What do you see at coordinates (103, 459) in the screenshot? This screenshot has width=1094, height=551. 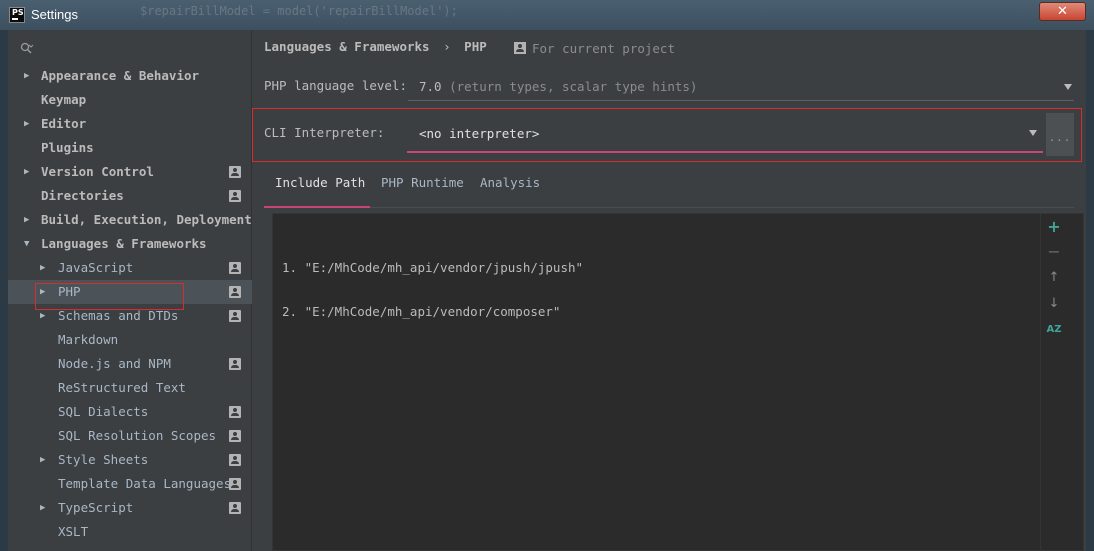 I see `sidebar-item-label: Style Sheets` at bounding box center [103, 459].